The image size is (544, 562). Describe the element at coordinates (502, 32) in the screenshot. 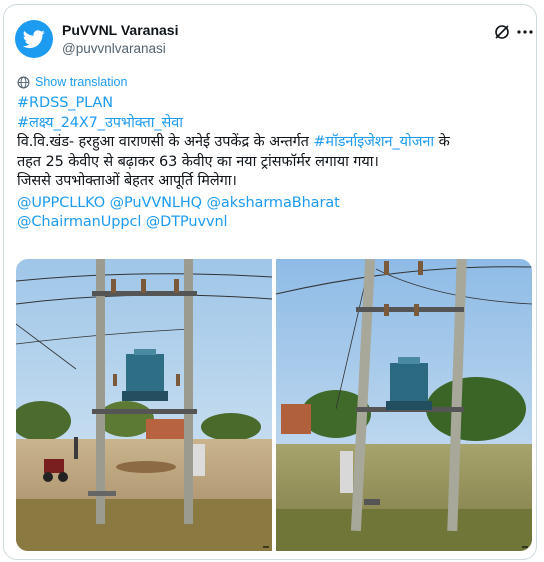

I see `grok-slash-icon` at that location.